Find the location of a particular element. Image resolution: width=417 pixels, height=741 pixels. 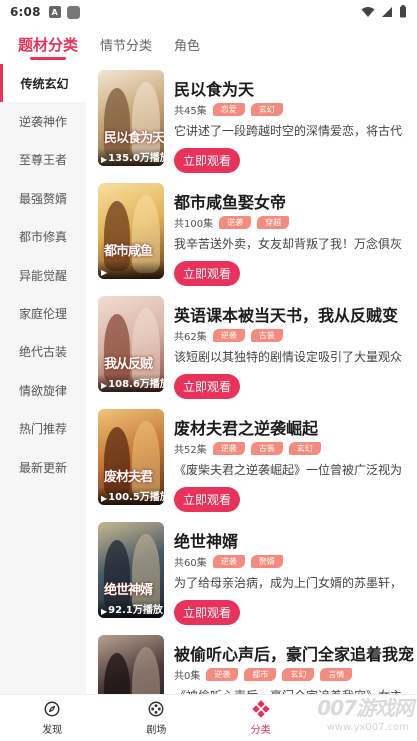

tab-theme-category: 题材分类 is located at coordinates (48, 44).